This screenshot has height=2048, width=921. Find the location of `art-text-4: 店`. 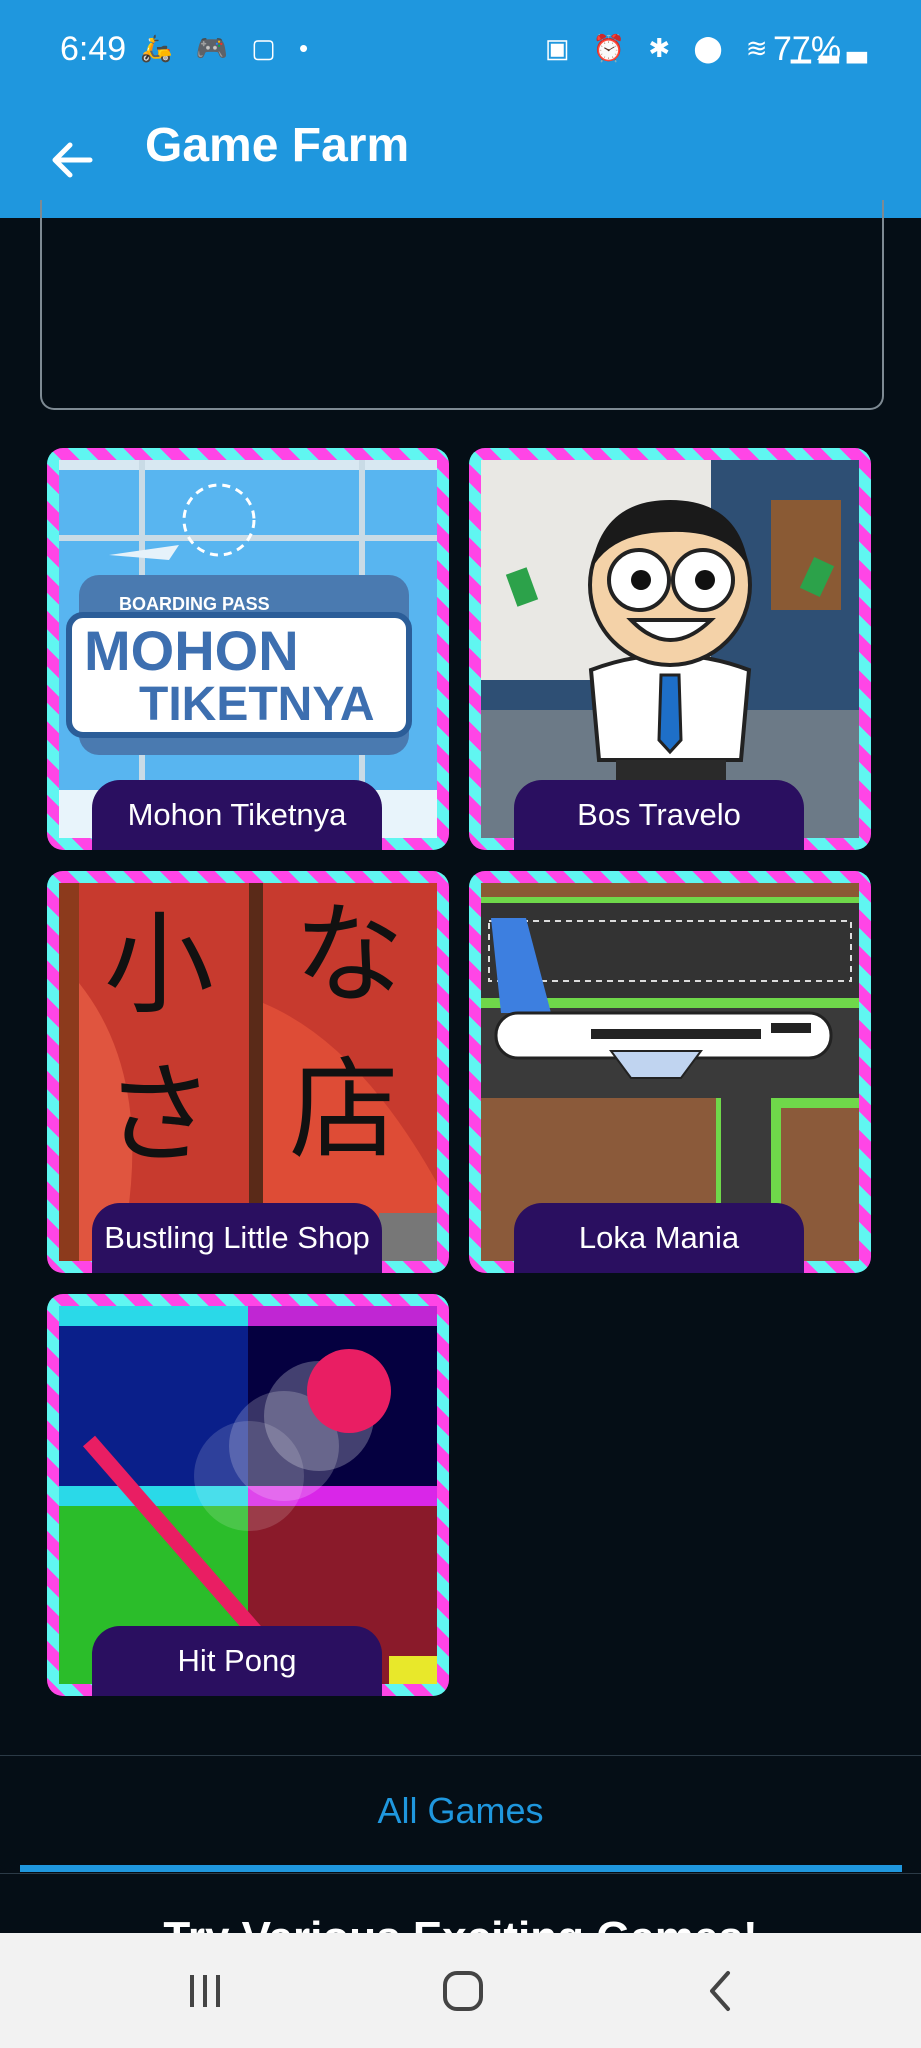

art-text-4: 店 is located at coordinates (344, 1110).